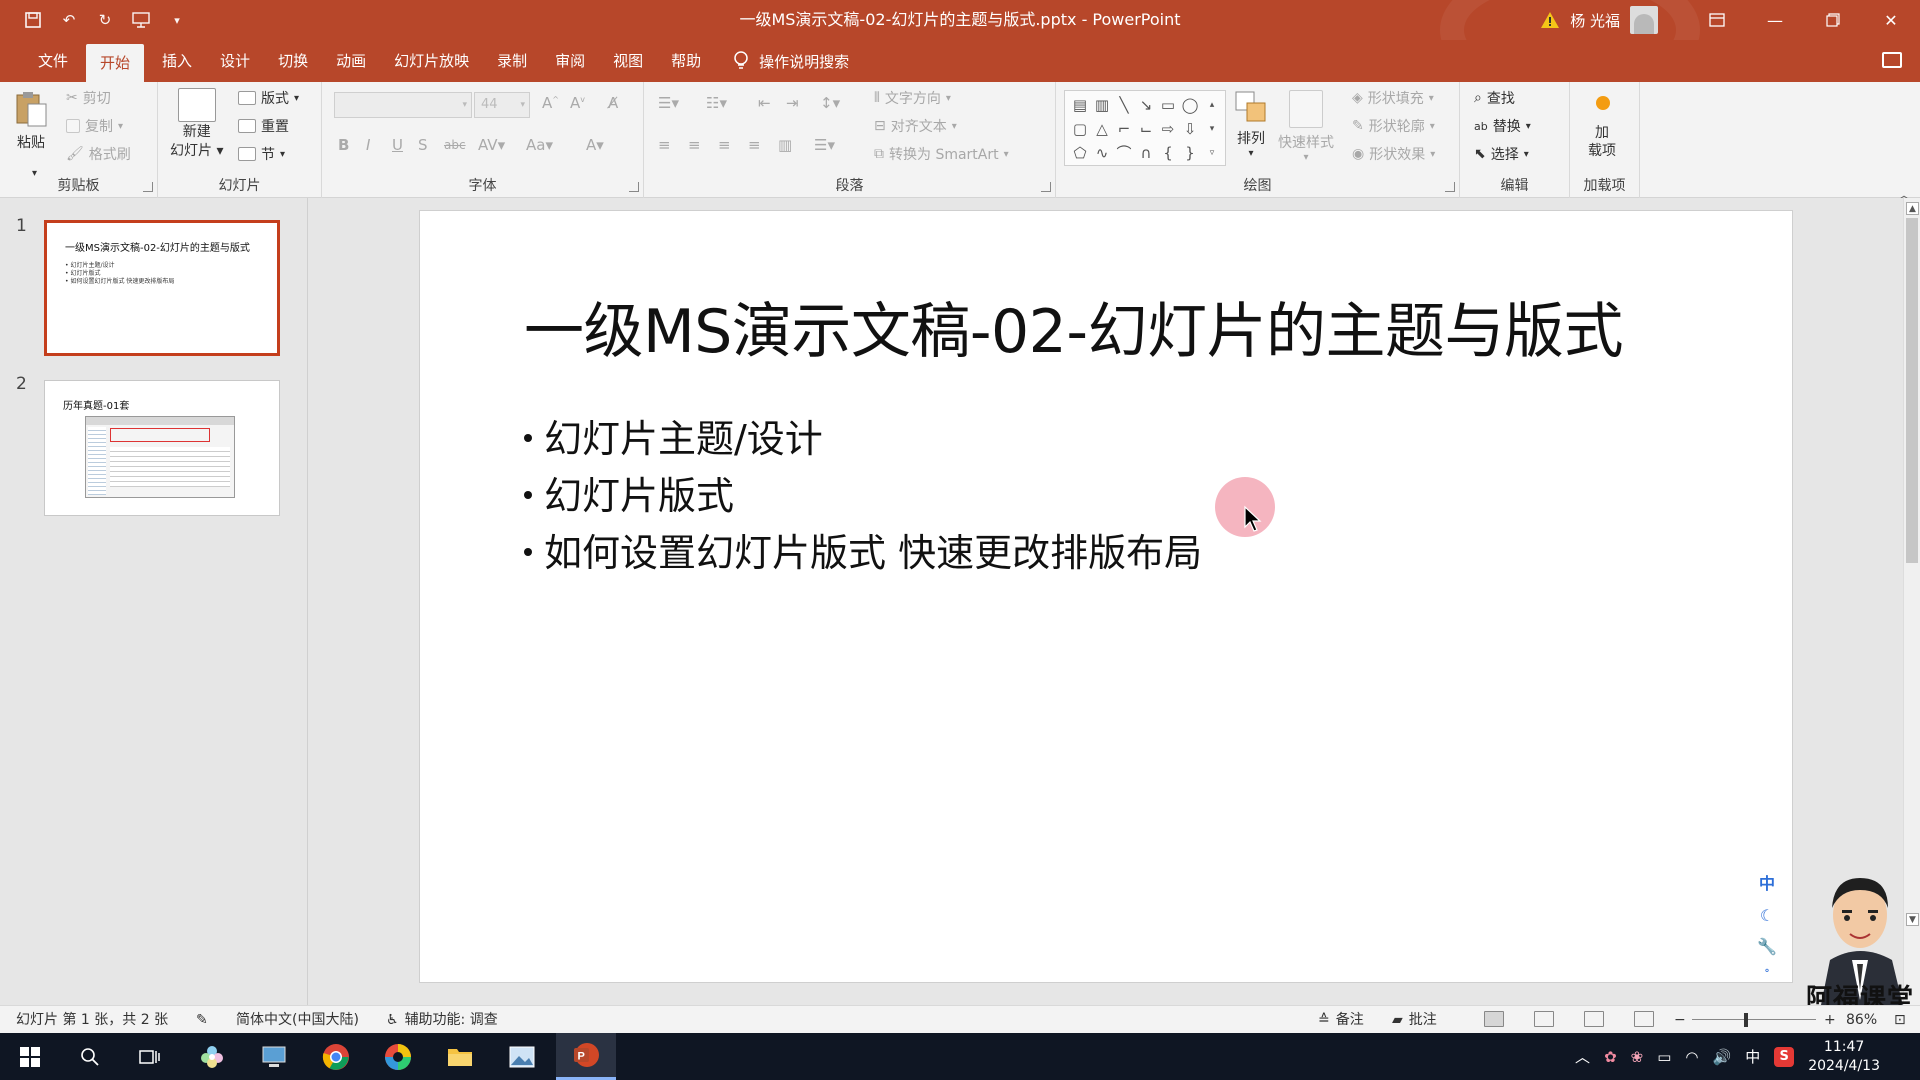  I want to click on layout-button: 版式 ▾, so click(268, 98).